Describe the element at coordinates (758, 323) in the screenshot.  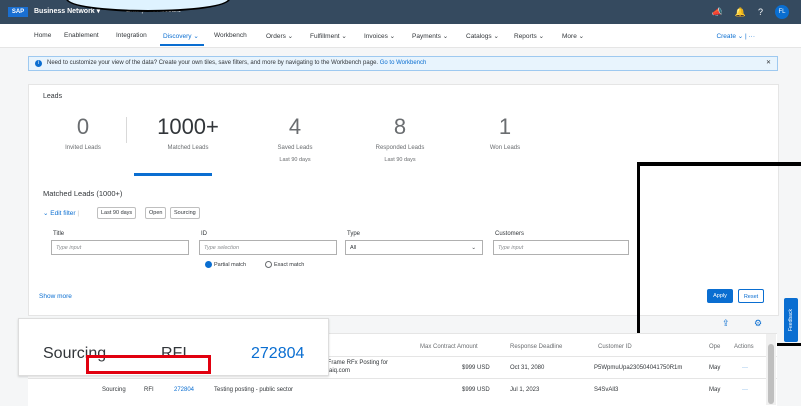
I see `settings-icon: ⚙` at that location.